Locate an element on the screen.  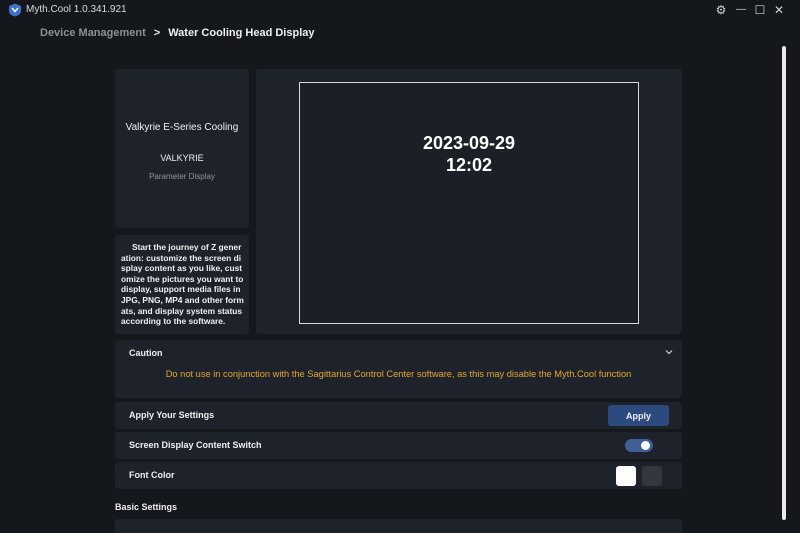
vertical-scrollbar is located at coordinates (784, 283).